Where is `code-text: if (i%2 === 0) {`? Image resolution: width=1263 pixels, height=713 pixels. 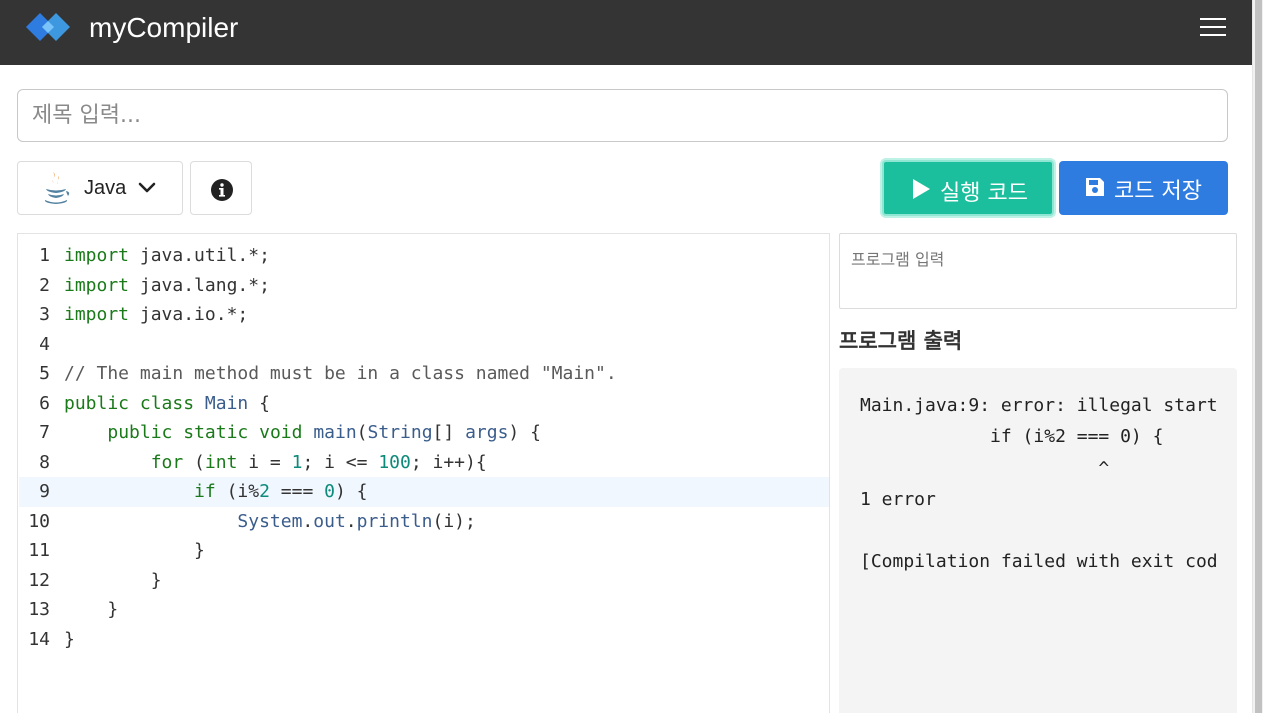
code-text: if (i%2 === 0) { is located at coordinates (215, 492).